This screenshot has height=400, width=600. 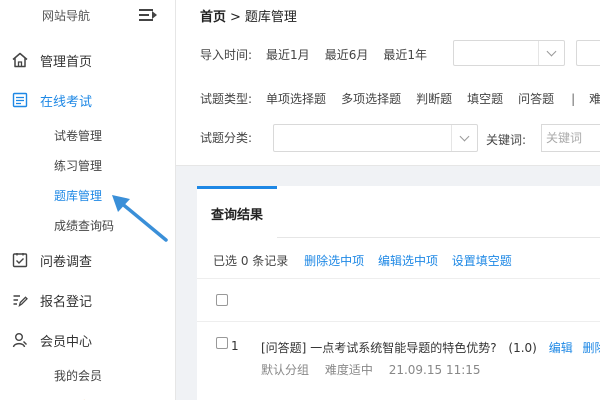 What do you see at coordinates (20, 100) in the screenshot?
I see `exam-list-icon` at bounding box center [20, 100].